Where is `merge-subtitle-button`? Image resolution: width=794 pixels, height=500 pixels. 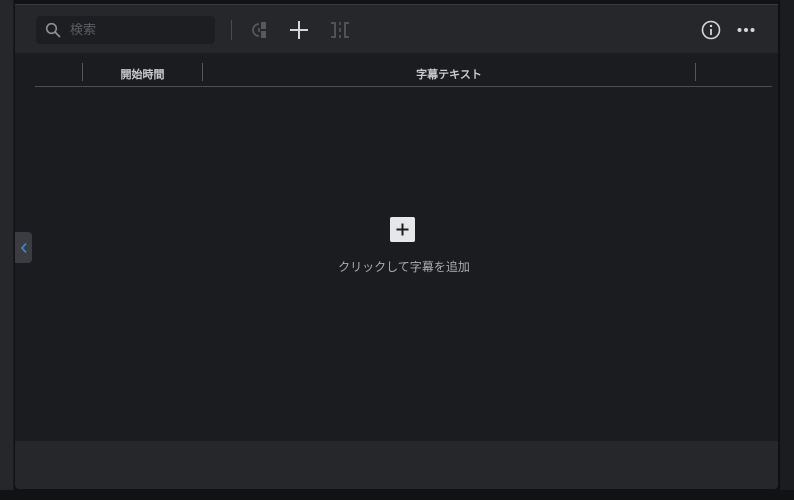
merge-subtitle-button is located at coordinates (340, 30).